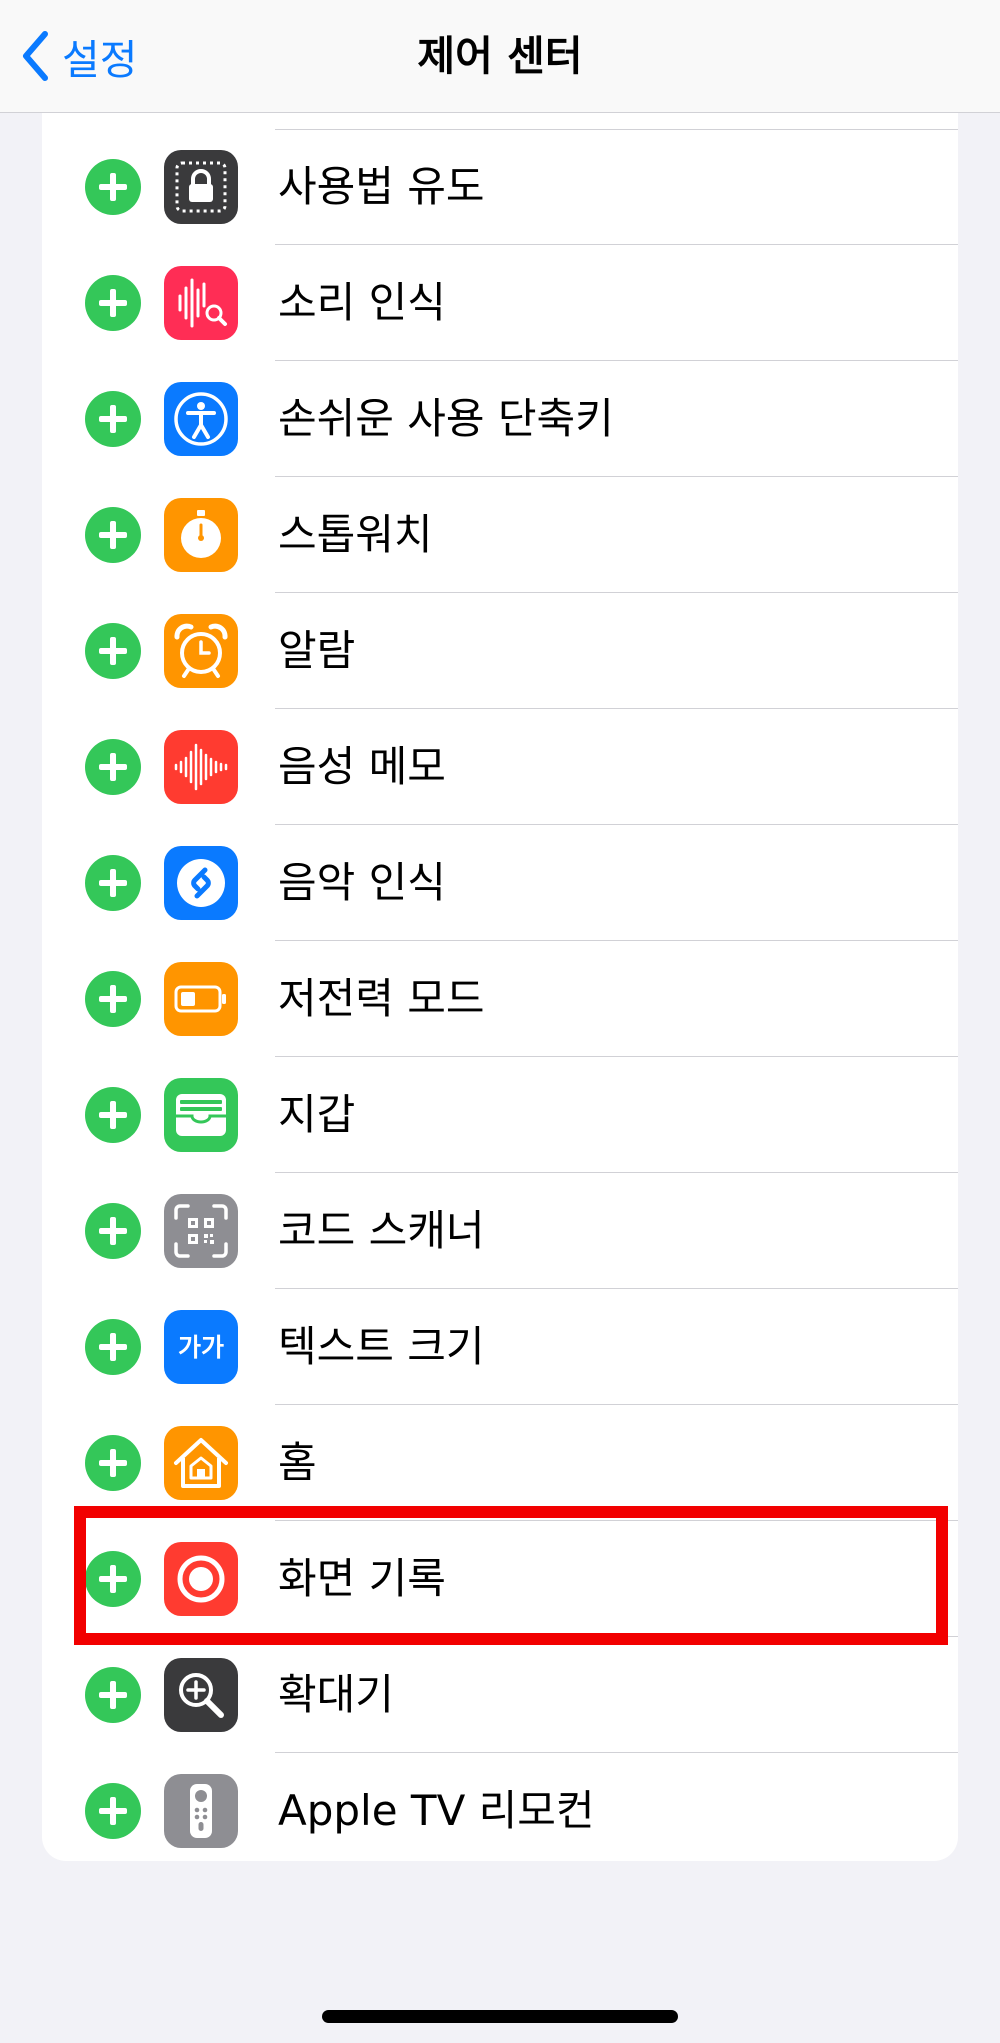  What do you see at coordinates (201, 1115) in the screenshot?
I see `wallet-icon` at bounding box center [201, 1115].